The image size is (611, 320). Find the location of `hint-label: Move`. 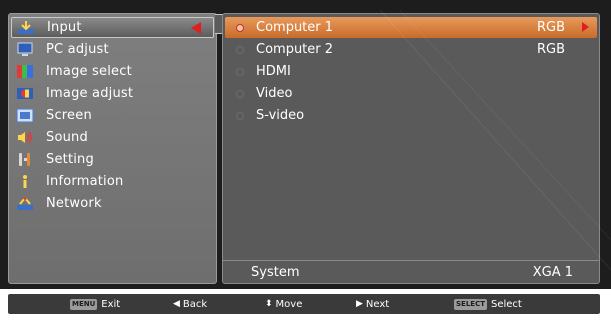

hint-label: Move is located at coordinates (289, 304).